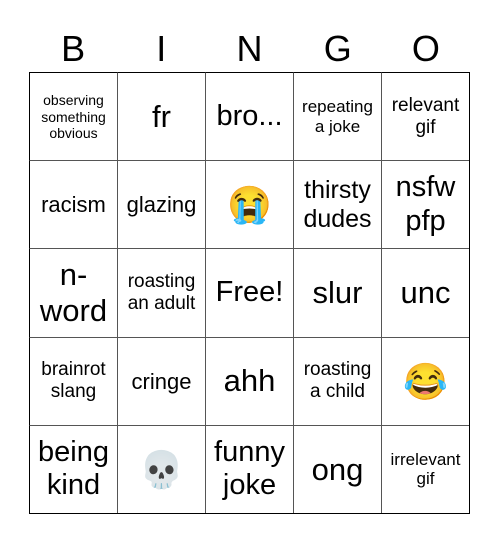 The height and width of the screenshot is (544, 500). I want to click on cell-text: nsfw pfp, so click(425, 204).